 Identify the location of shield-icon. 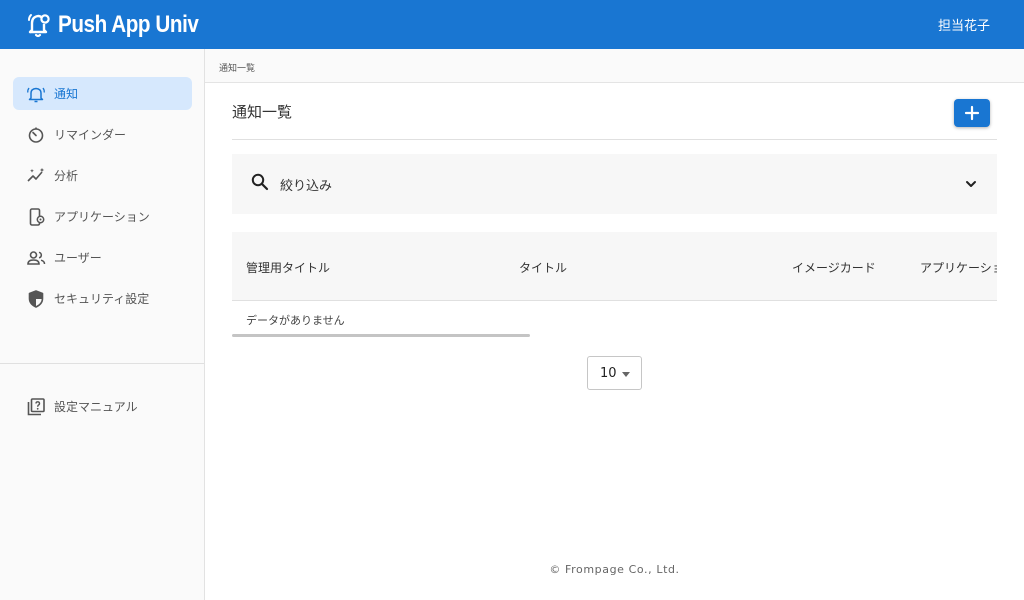
(36, 299).